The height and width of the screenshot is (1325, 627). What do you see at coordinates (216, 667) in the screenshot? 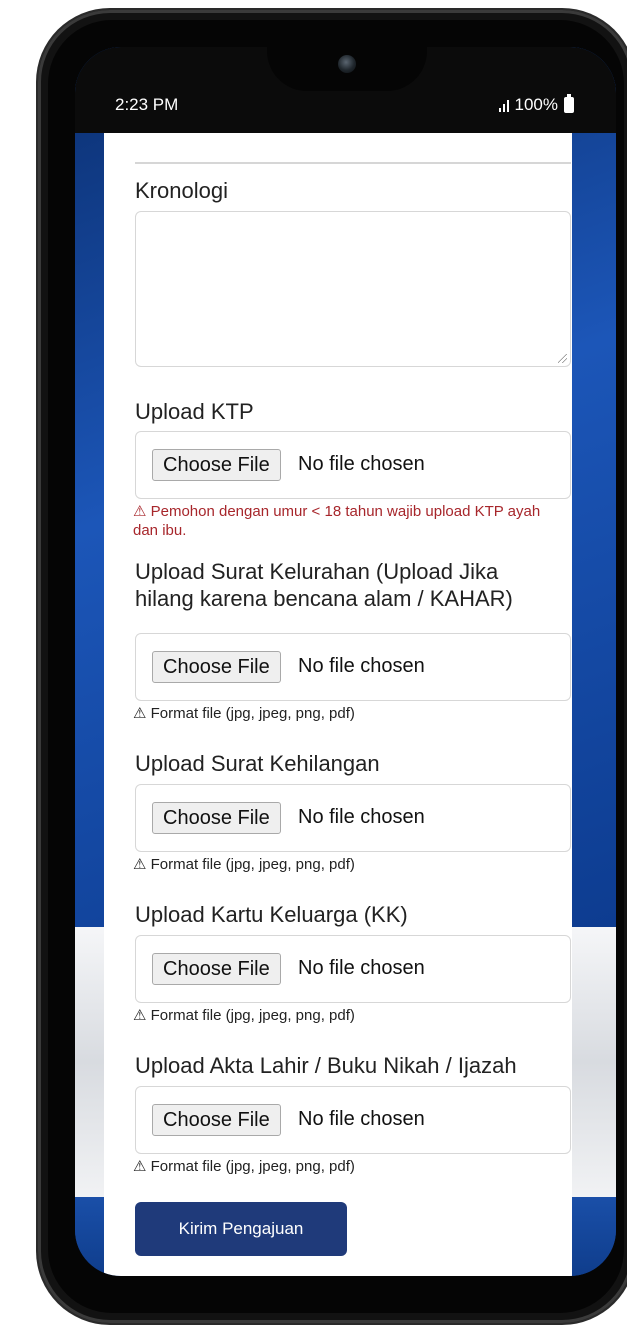
I see `upload-kelurahan-choose-button: Choose File` at bounding box center [216, 667].